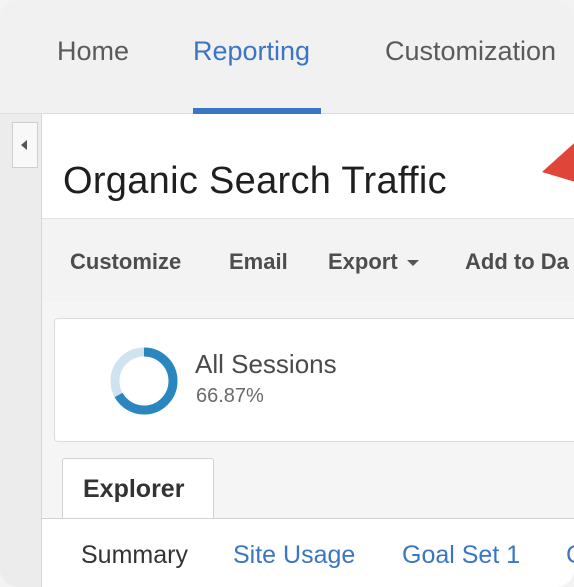  Describe the element at coordinates (266, 364) in the screenshot. I see `segment-name: All Sessions` at that location.